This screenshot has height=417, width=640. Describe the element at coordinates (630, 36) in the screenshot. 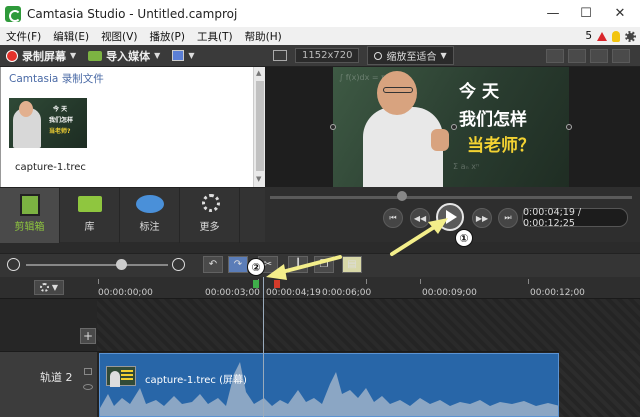

I see `settings-icon` at that location.